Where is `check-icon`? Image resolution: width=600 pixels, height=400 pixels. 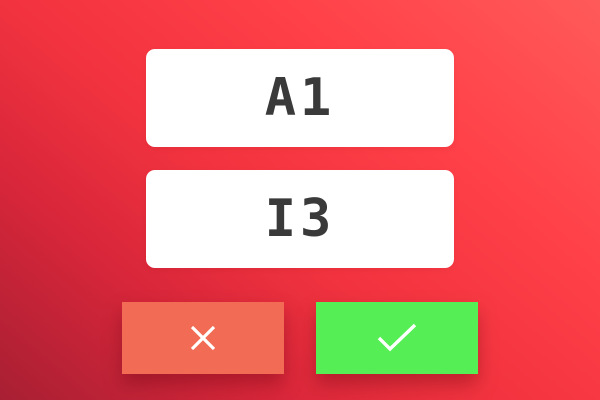
check-icon is located at coordinates (397, 337).